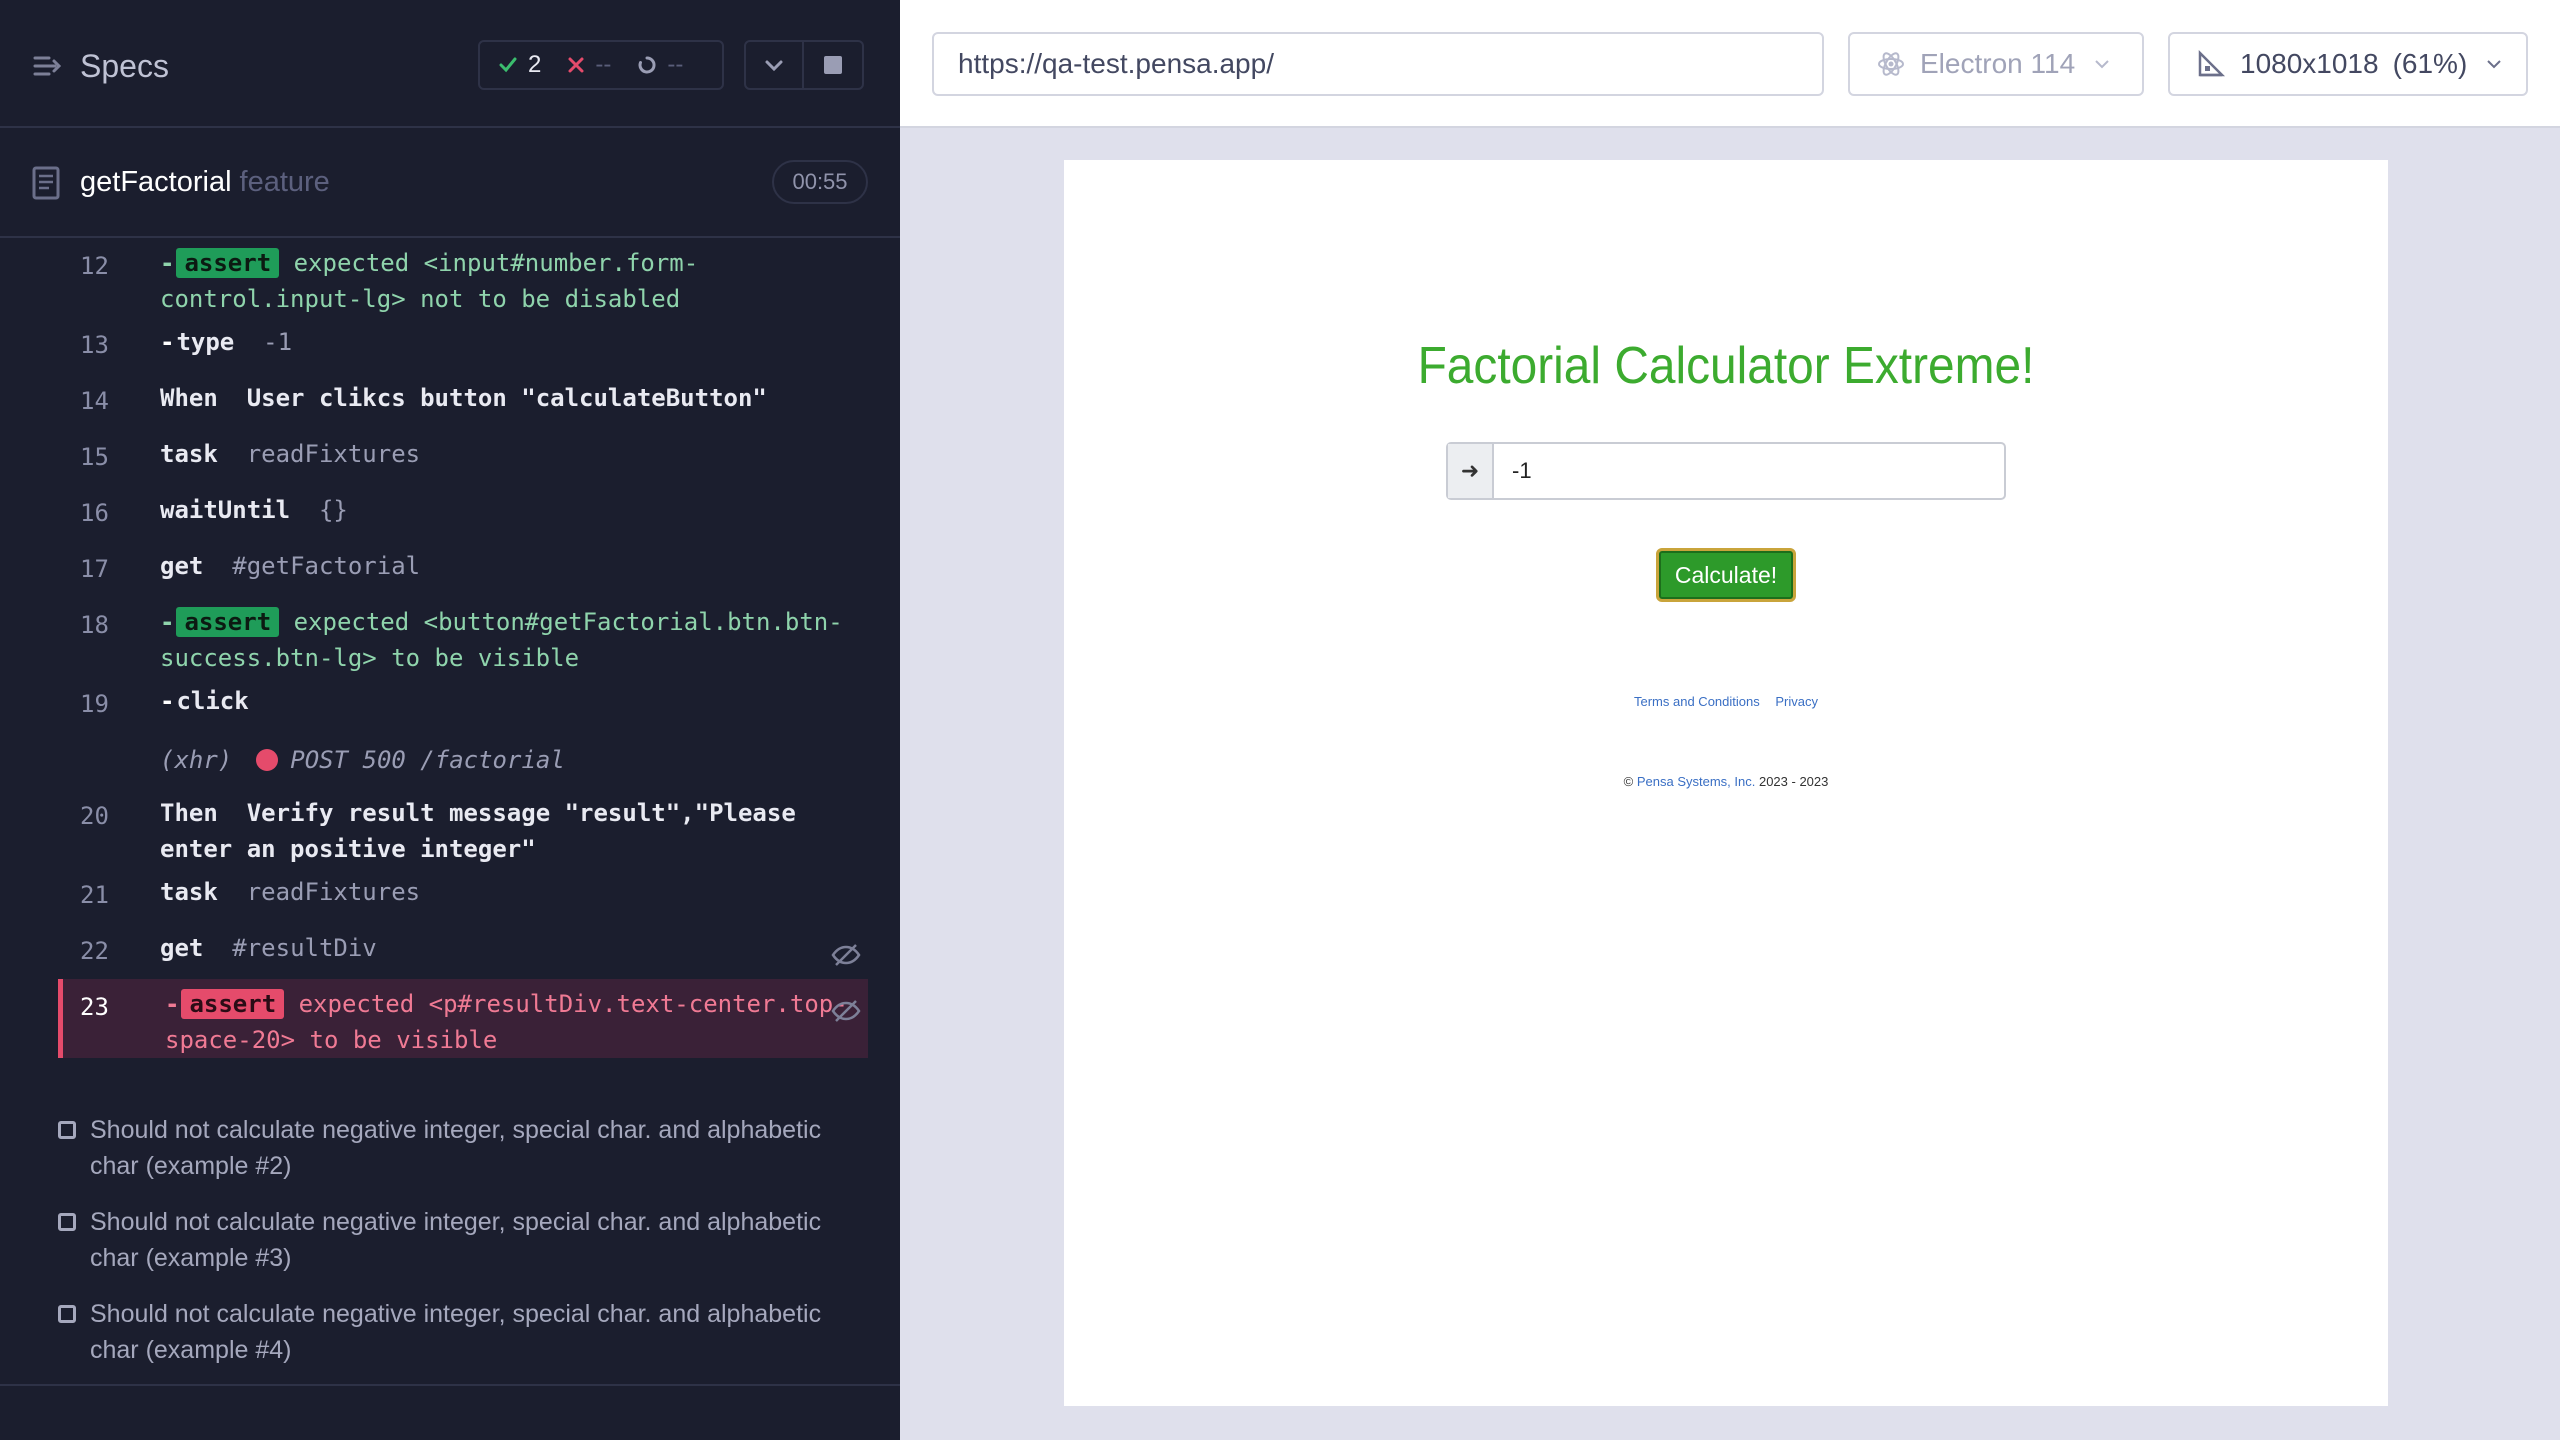  I want to click on pending-count: --, so click(660, 65).